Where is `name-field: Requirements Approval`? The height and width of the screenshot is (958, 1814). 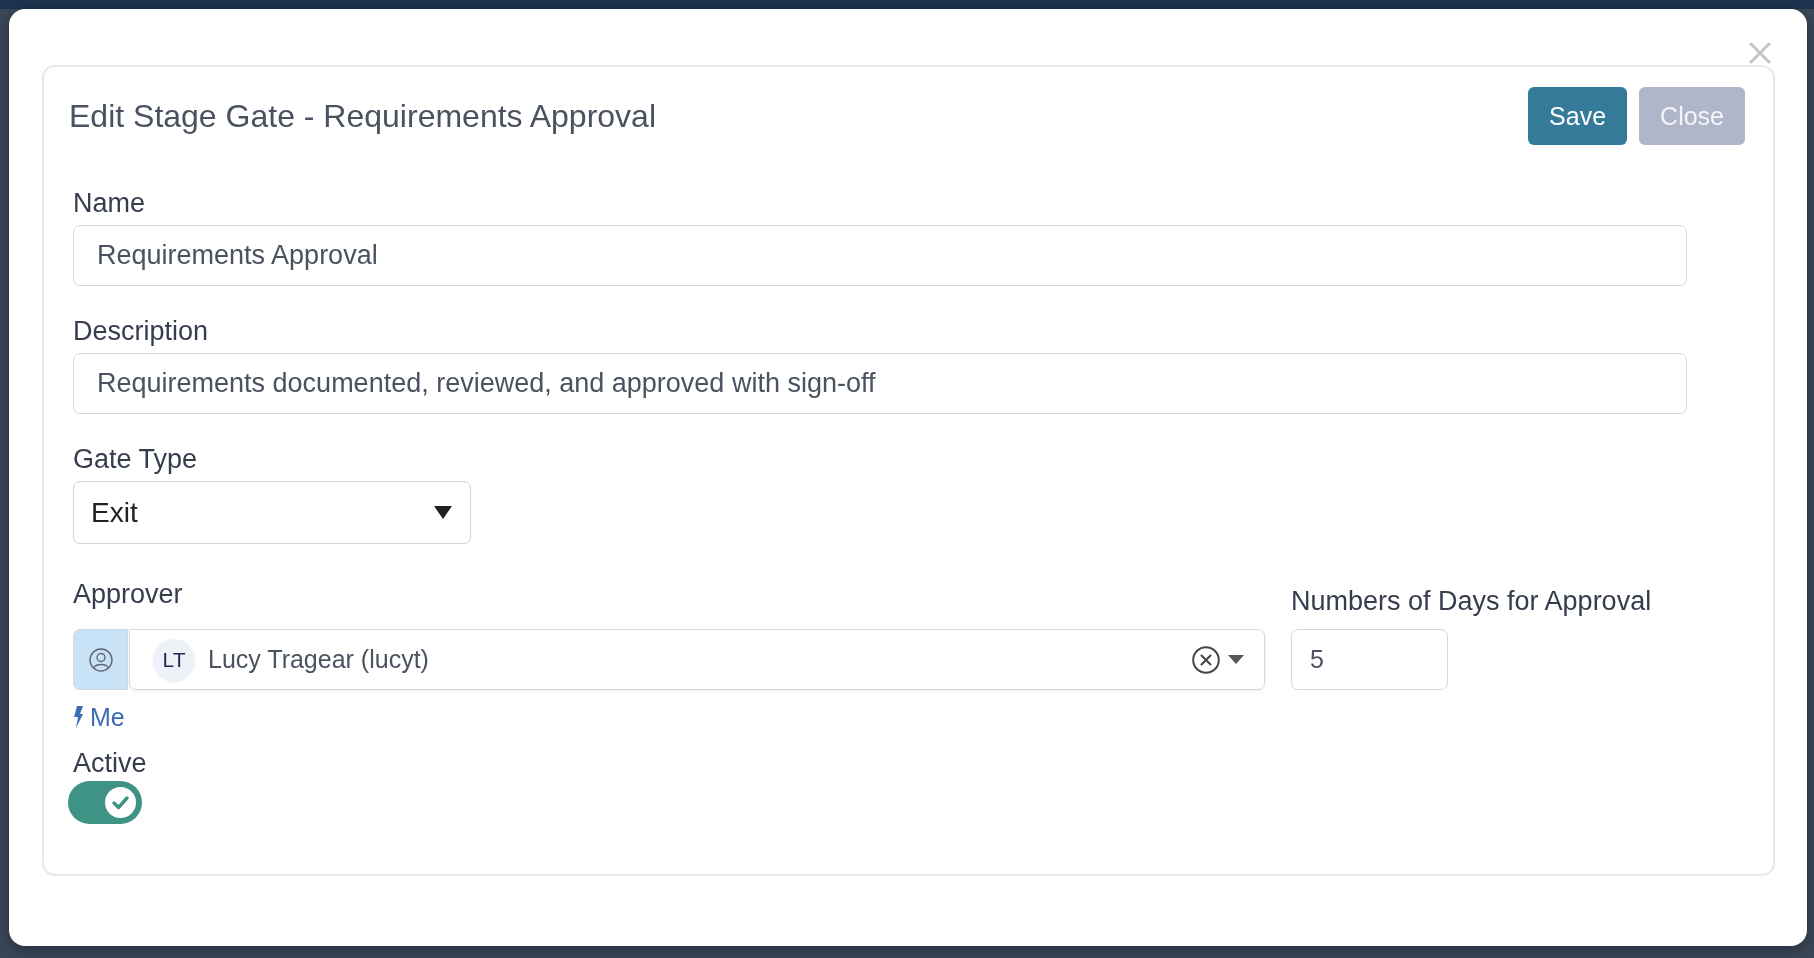 name-field: Requirements Approval is located at coordinates (880, 255).